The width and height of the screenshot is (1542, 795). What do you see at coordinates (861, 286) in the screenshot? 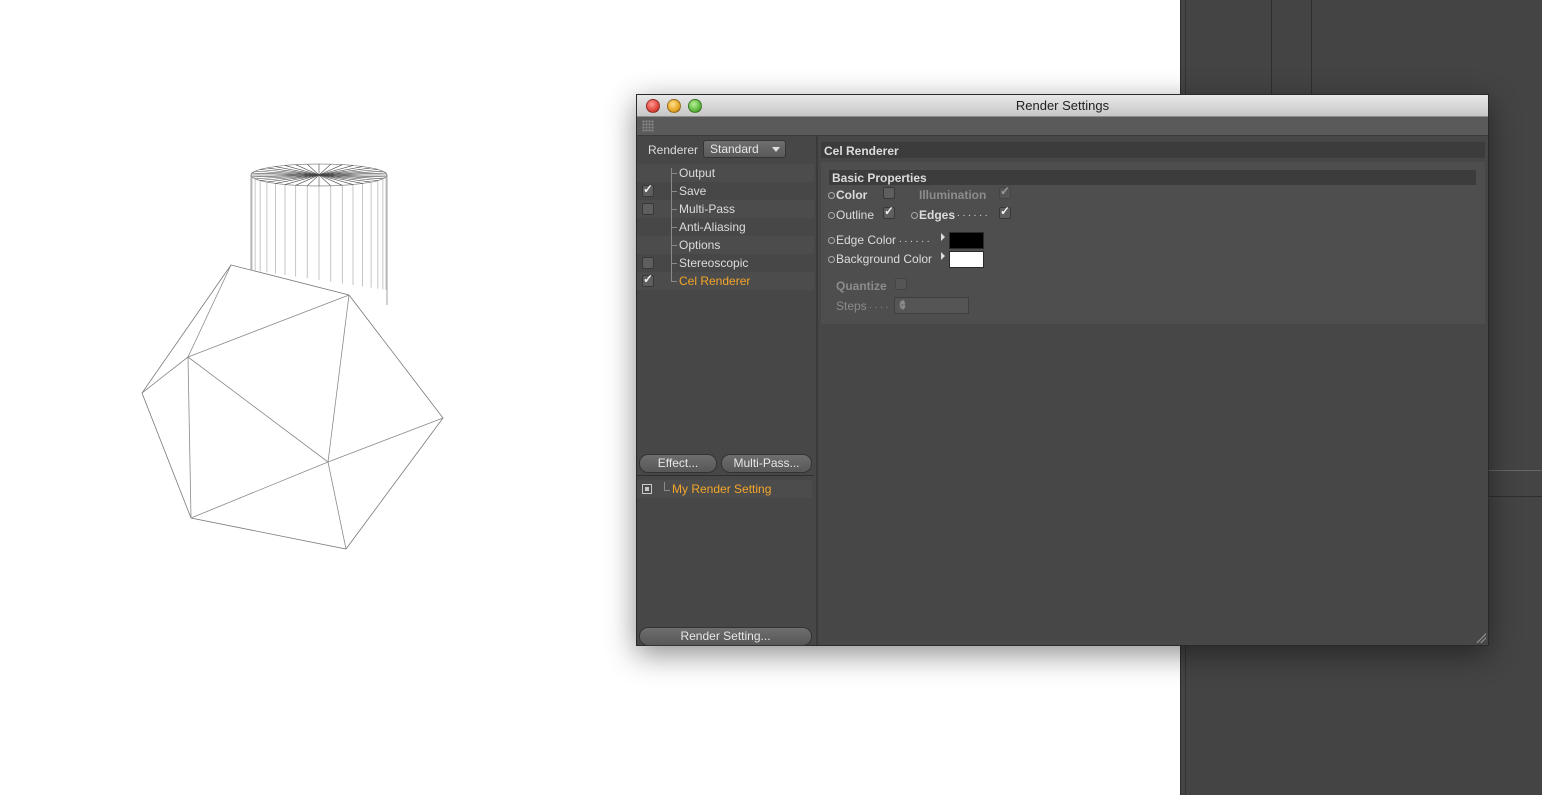
I see `quantize-label: Quantize` at bounding box center [861, 286].